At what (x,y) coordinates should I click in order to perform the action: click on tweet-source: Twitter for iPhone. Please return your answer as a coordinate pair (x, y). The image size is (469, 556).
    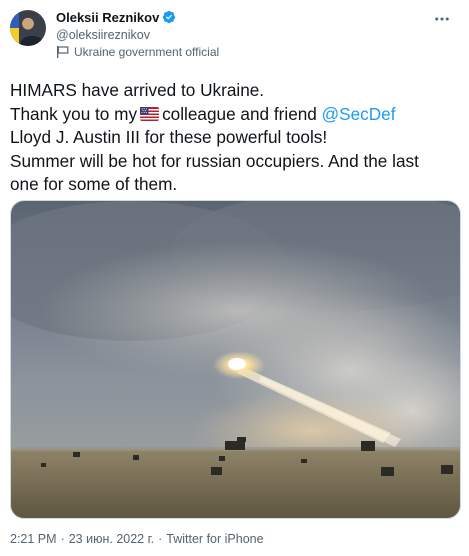
    Looking at the image, I should click on (214, 539).